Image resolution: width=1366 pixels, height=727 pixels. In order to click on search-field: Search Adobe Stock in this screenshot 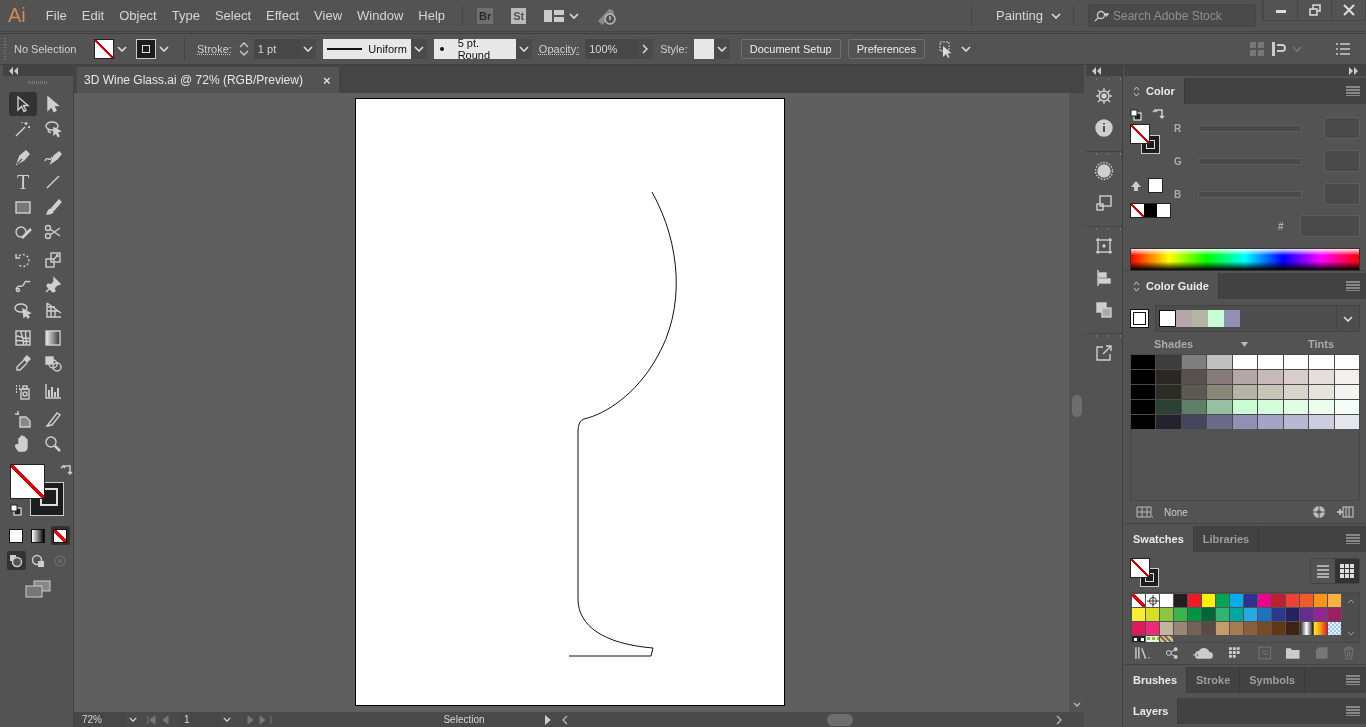, I will do `click(1172, 15)`.